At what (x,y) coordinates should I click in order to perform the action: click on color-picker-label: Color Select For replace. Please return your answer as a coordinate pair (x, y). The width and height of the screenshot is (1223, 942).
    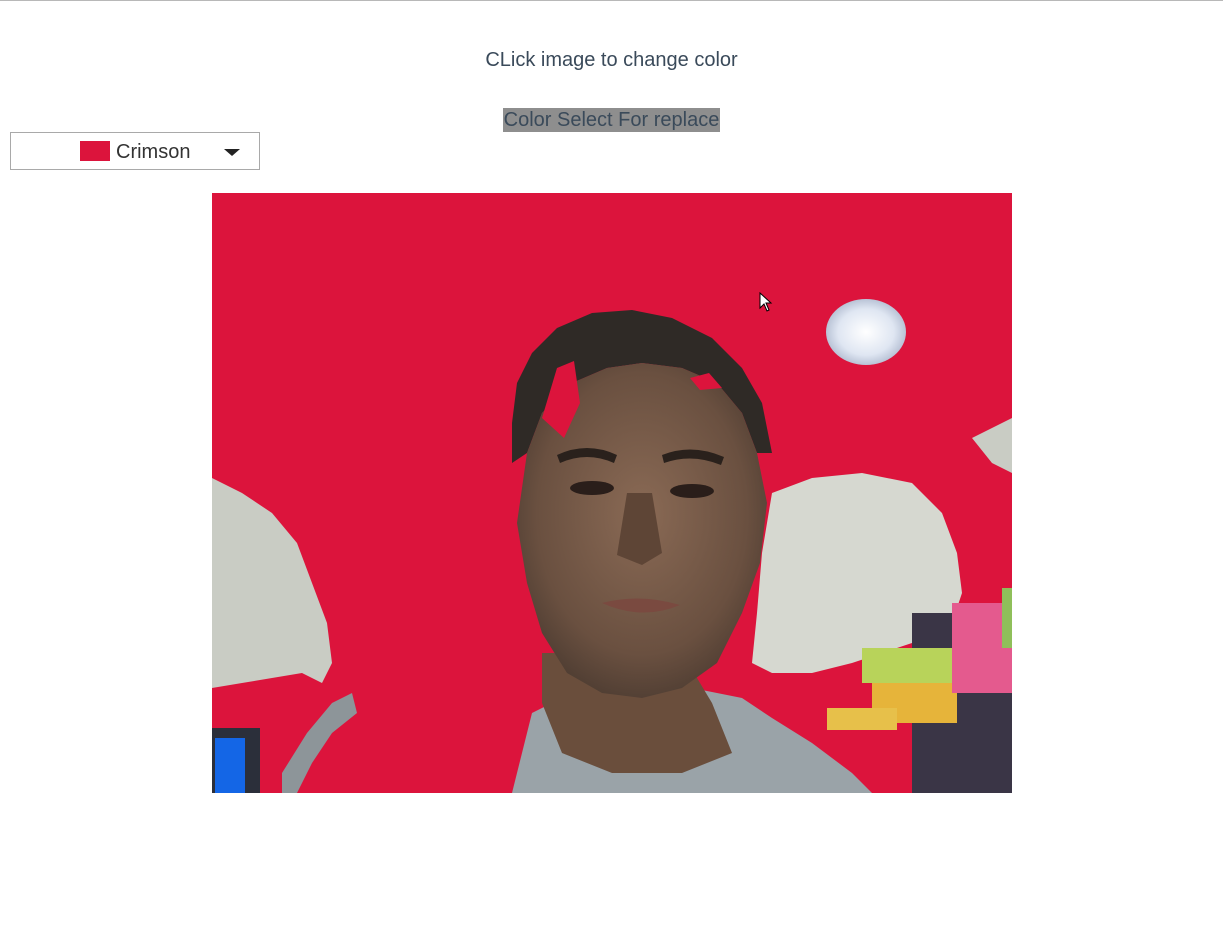
    Looking at the image, I should click on (611, 120).